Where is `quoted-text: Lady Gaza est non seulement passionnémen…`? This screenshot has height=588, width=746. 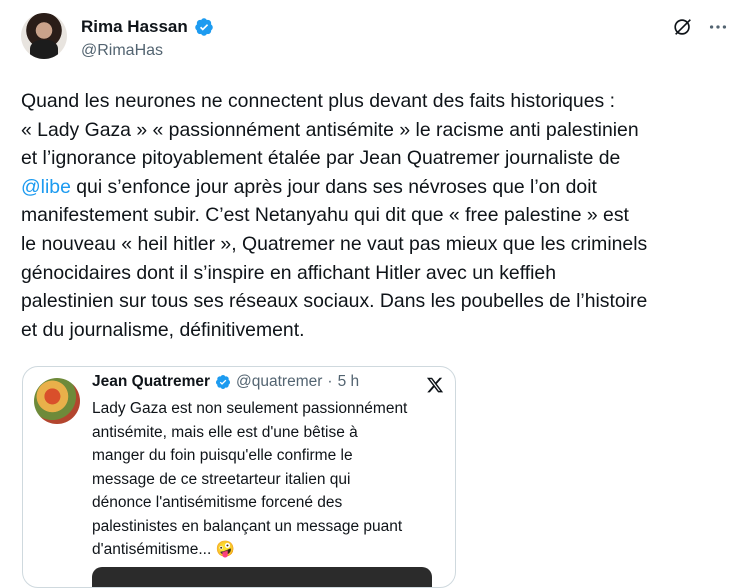
quoted-text: Lady Gaza est non seulement passionnémen… is located at coordinates (250, 479).